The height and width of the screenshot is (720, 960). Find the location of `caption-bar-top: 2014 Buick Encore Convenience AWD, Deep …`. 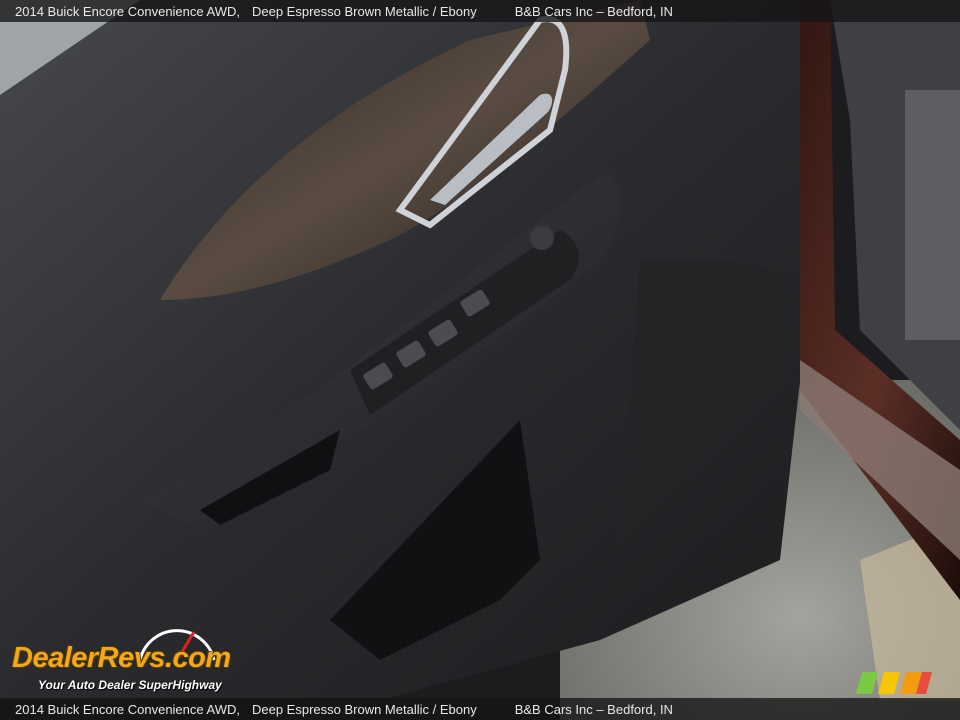

caption-bar-top: 2014 Buick Encore Convenience AWD, Deep … is located at coordinates (480, 11).